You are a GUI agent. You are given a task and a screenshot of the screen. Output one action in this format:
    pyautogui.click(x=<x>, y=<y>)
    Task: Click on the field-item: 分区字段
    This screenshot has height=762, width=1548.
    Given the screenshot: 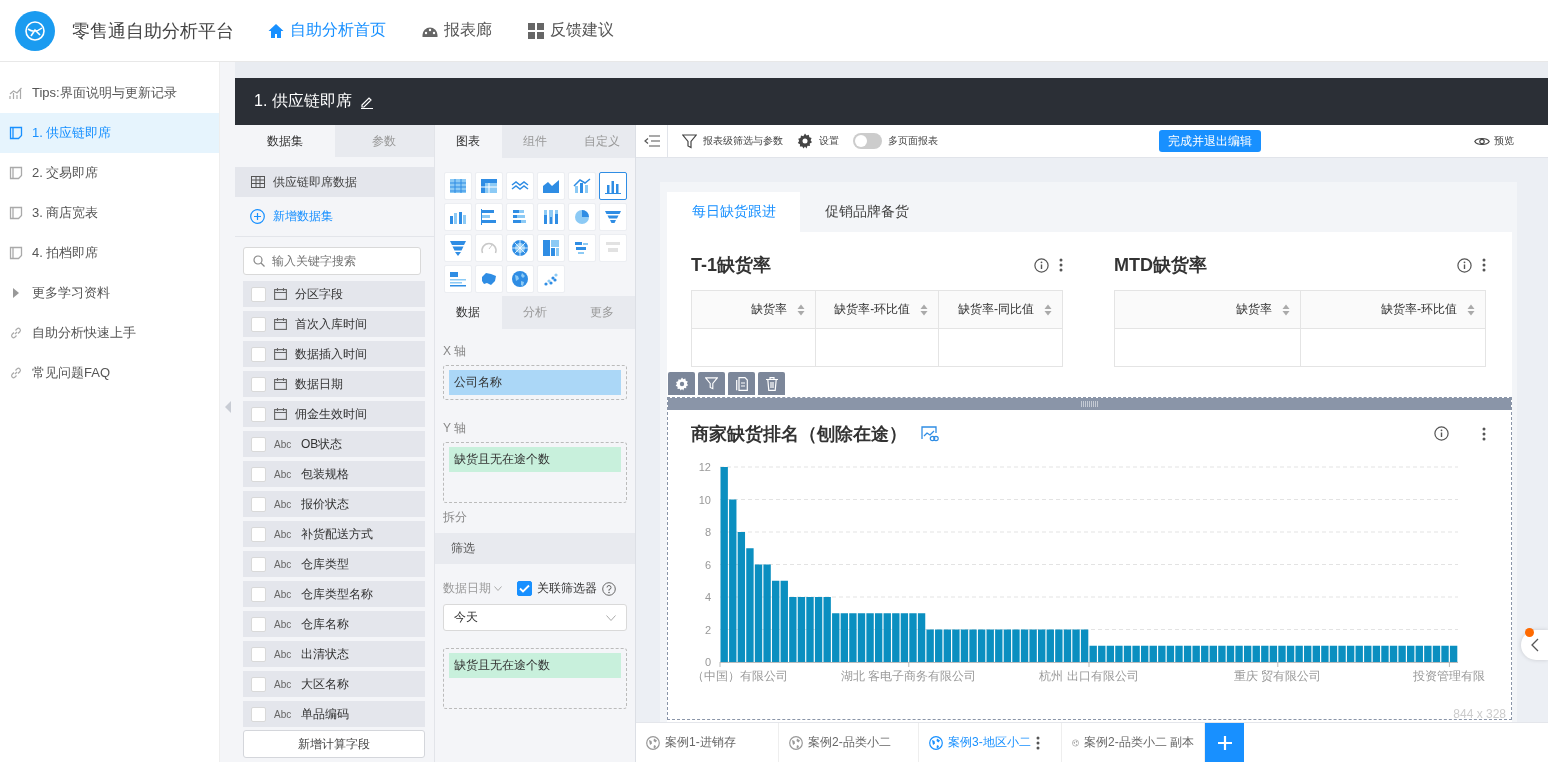 What is the action you would take?
    pyautogui.click(x=334, y=294)
    